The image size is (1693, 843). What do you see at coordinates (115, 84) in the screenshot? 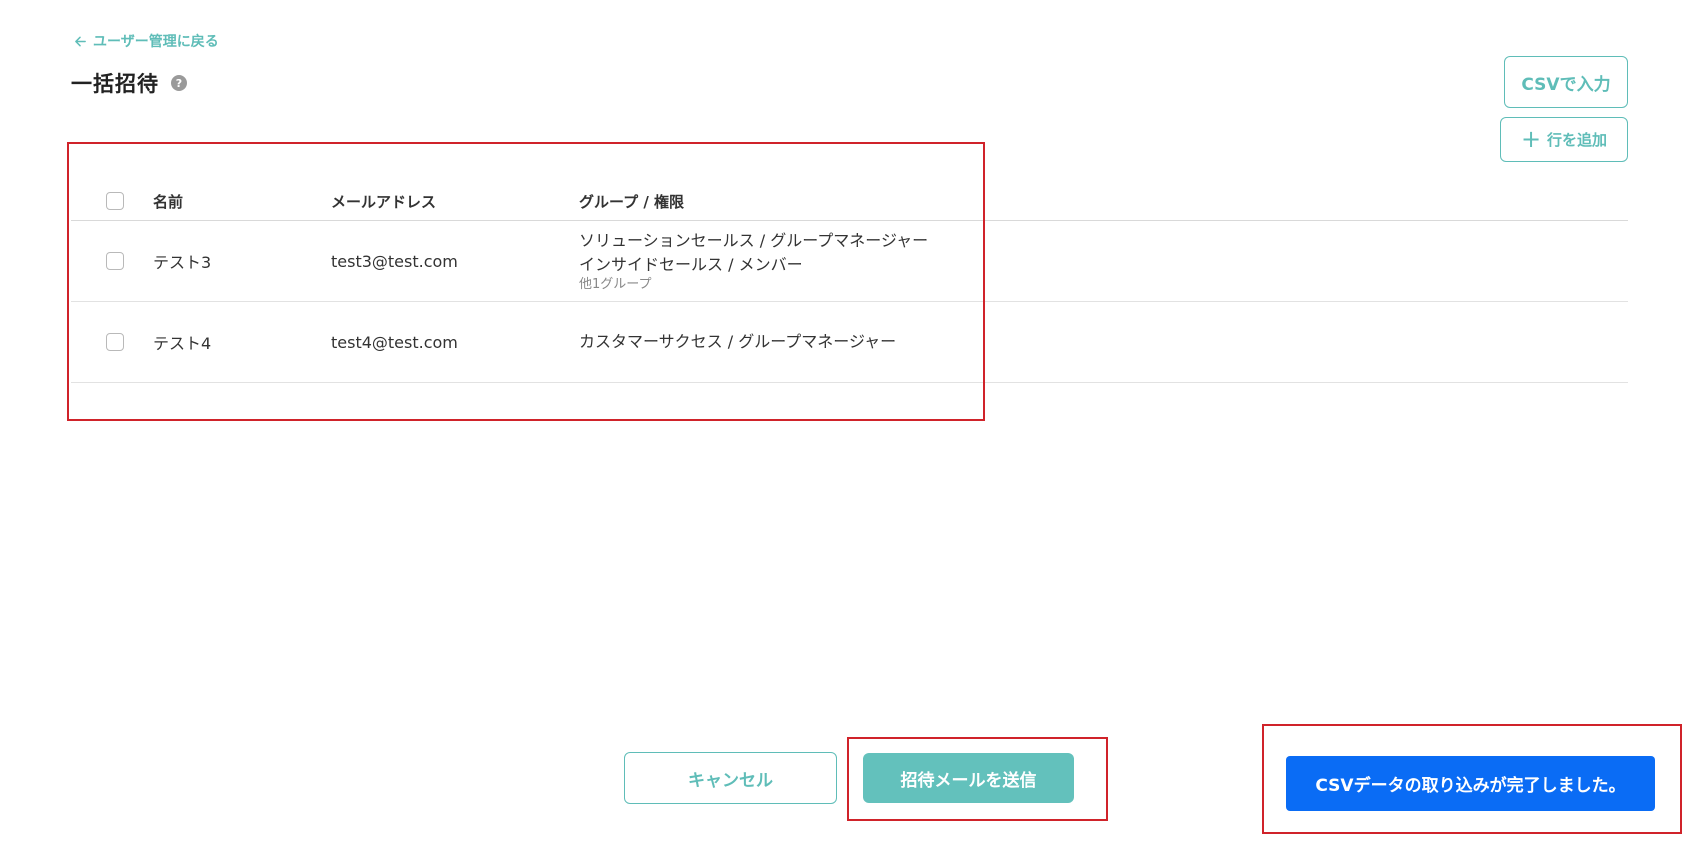
I see `page-title: 一括招待` at bounding box center [115, 84].